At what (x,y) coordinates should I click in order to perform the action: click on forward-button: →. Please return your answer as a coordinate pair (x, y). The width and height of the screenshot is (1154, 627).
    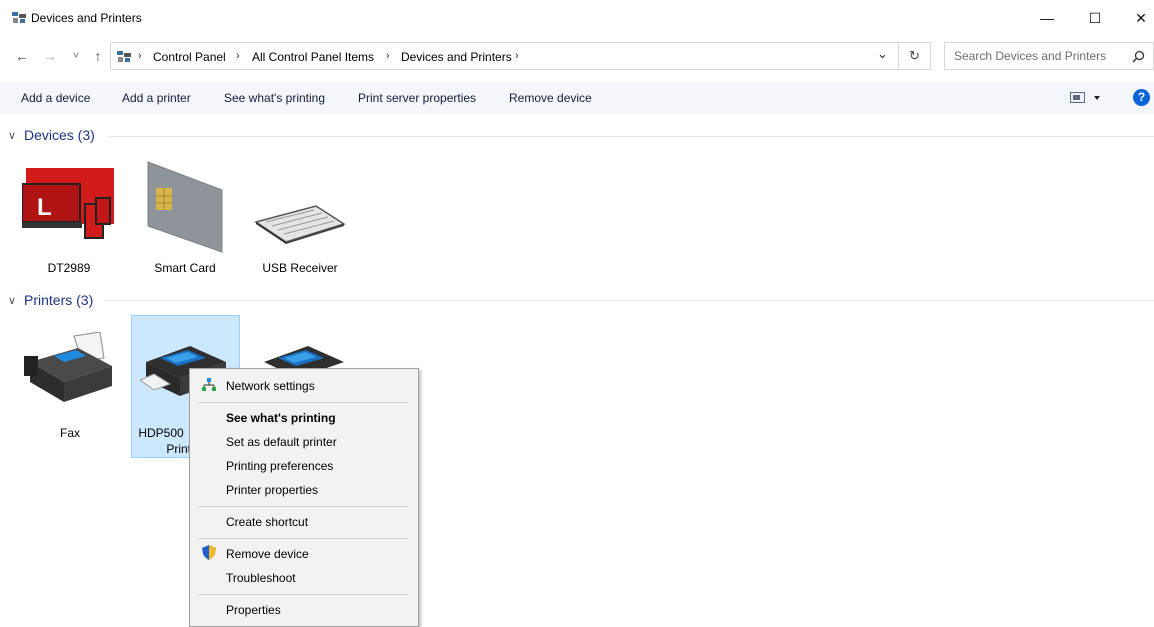
    Looking at the image, I should click on (50, 56).